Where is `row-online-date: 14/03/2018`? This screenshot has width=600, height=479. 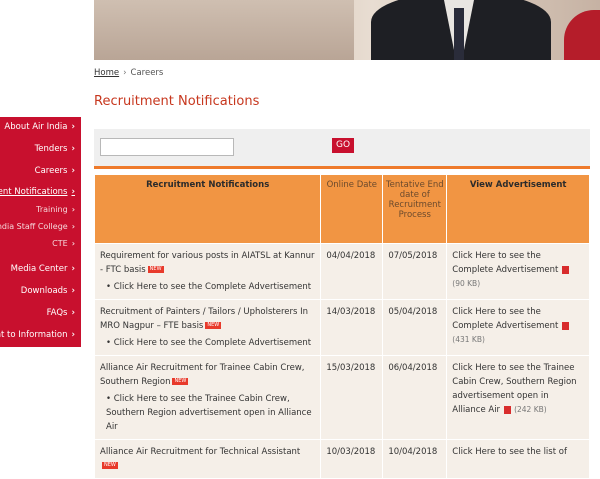 row-online-date: 14/03/2018 is located at coordinates (352, 327).